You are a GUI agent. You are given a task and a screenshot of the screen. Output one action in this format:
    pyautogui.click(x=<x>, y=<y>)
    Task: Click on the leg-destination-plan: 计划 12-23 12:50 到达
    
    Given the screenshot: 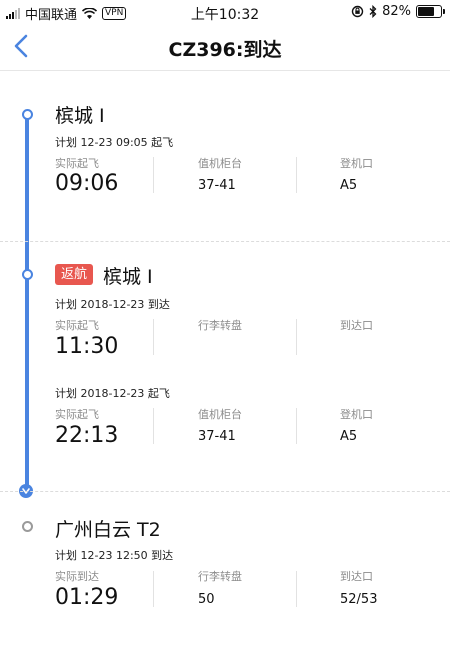 What is the action you would take?
    pyautogui.click(x=114, y=555)
    